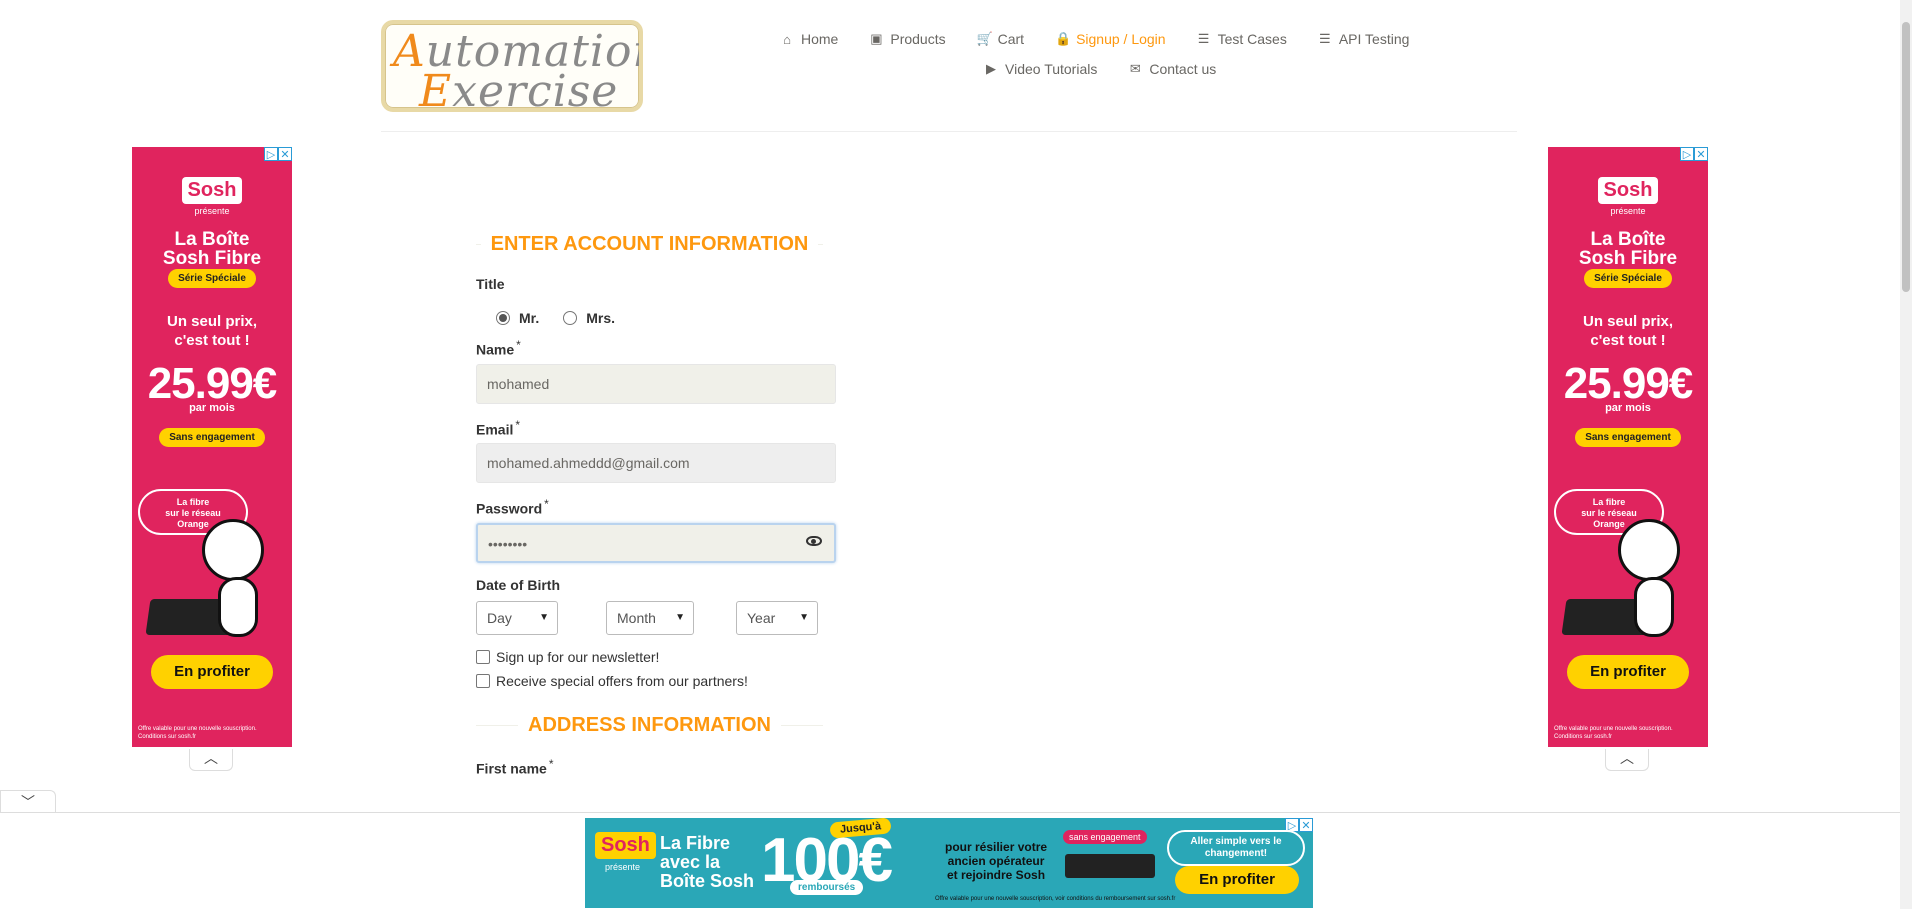  What do you see at coordinates (949, 131) in the screenshot?
I see `header-divider` at bounding box center [949, 131].